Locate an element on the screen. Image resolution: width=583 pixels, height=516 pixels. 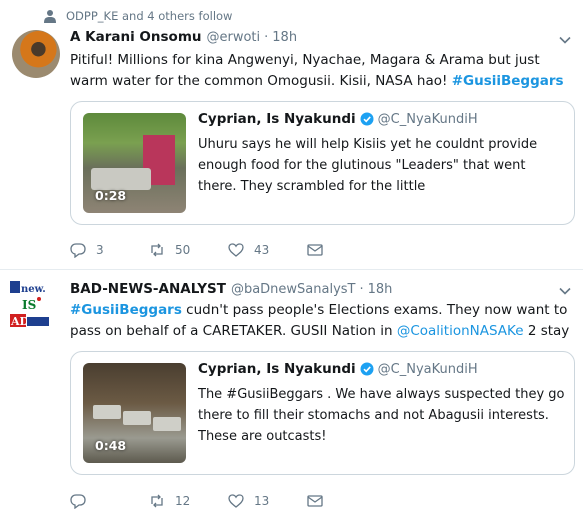
retweet-count: 50 is located at coordinates (183, 250).